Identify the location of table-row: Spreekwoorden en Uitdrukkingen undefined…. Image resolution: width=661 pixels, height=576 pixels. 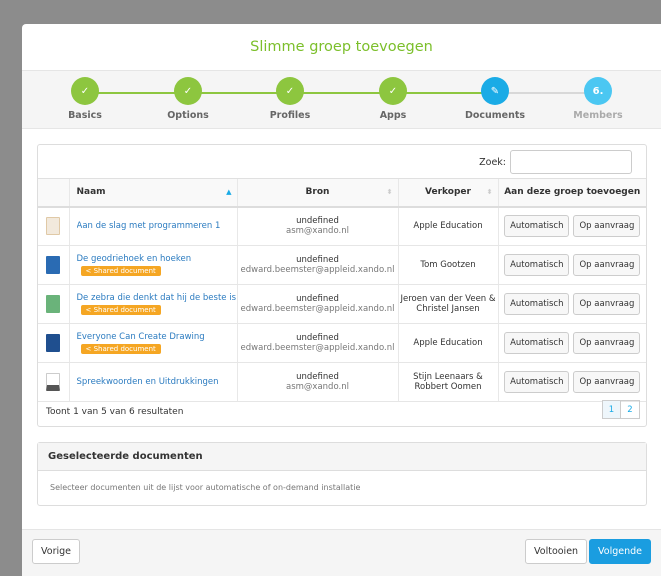
(342, 382).